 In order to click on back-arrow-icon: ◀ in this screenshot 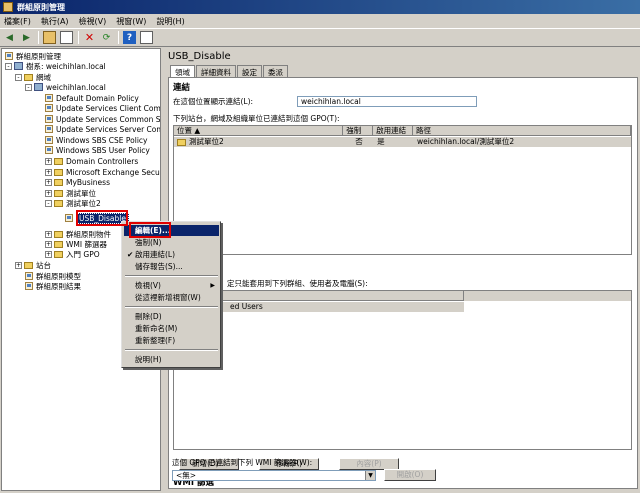, I will do `click(9, 37)`.